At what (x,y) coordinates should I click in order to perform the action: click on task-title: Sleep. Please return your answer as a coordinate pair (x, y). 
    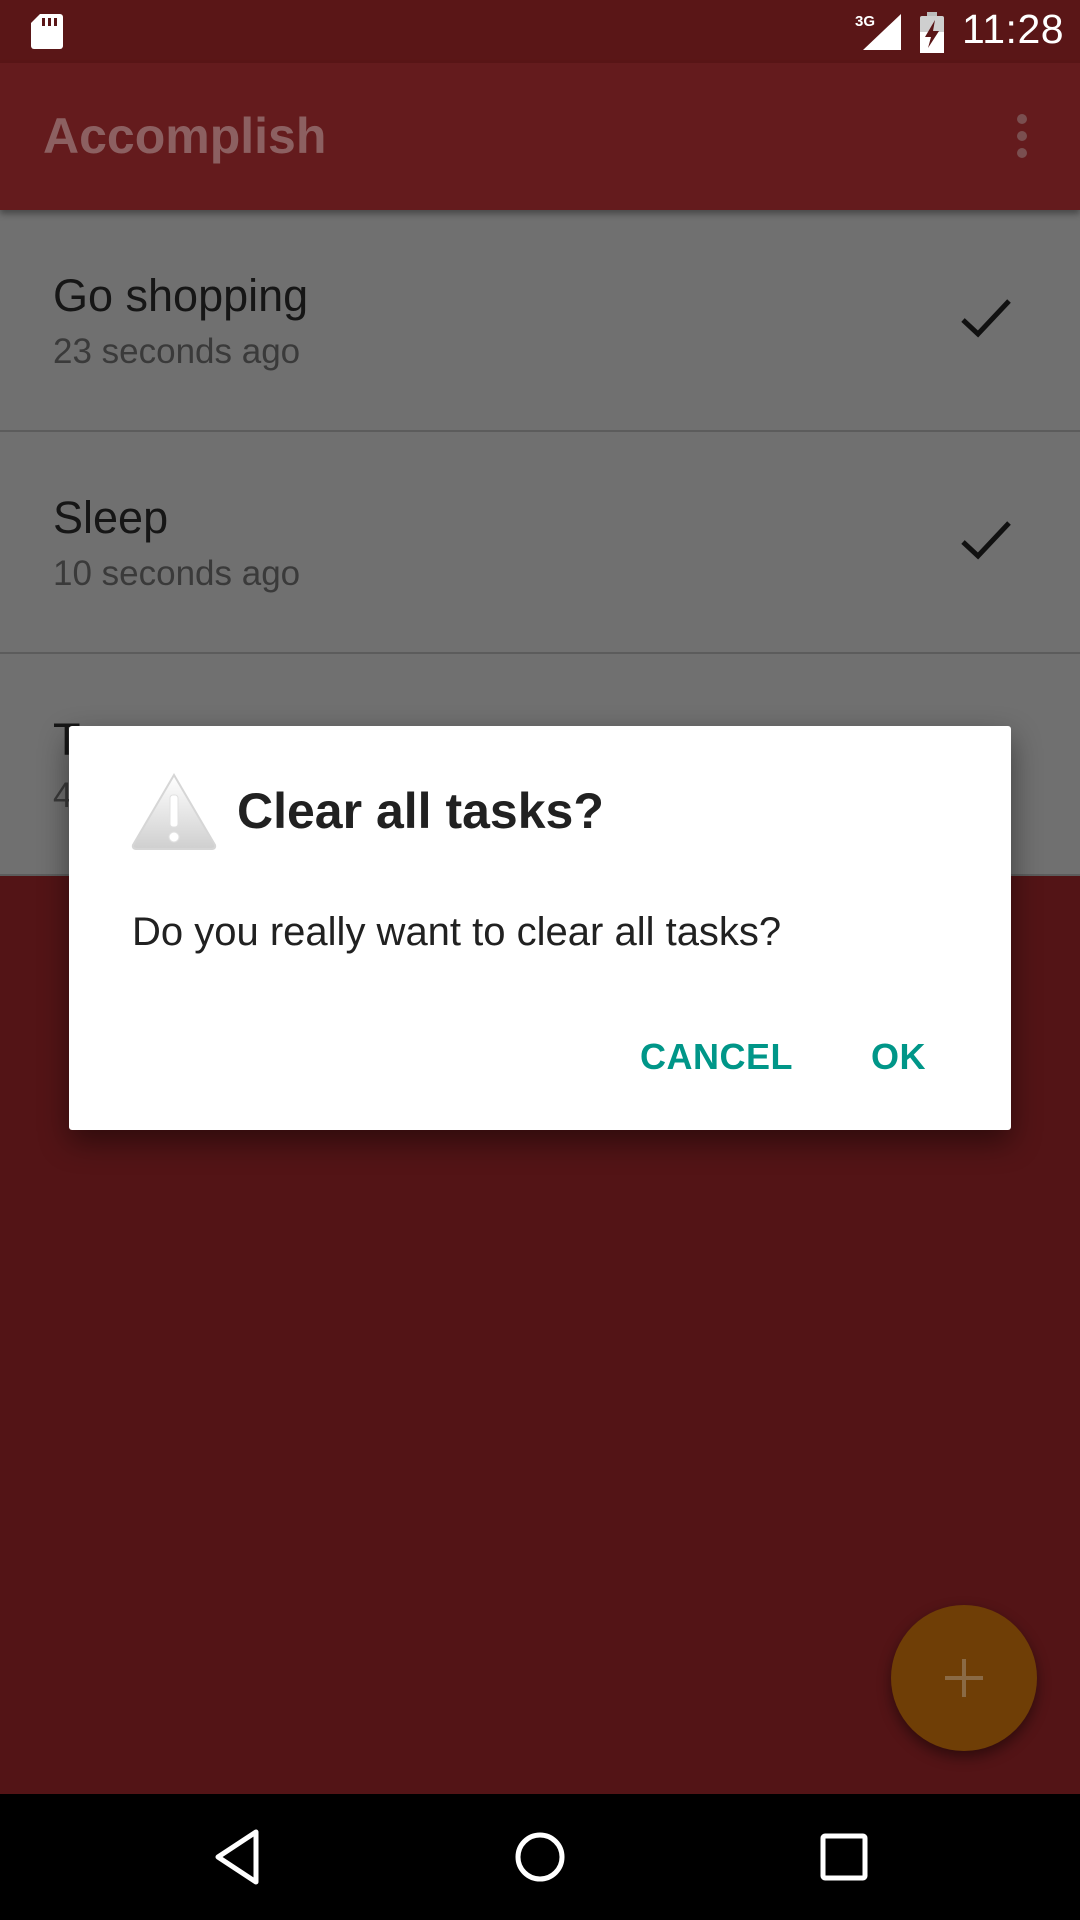
    Looking at the image, I should click on (111, 517).